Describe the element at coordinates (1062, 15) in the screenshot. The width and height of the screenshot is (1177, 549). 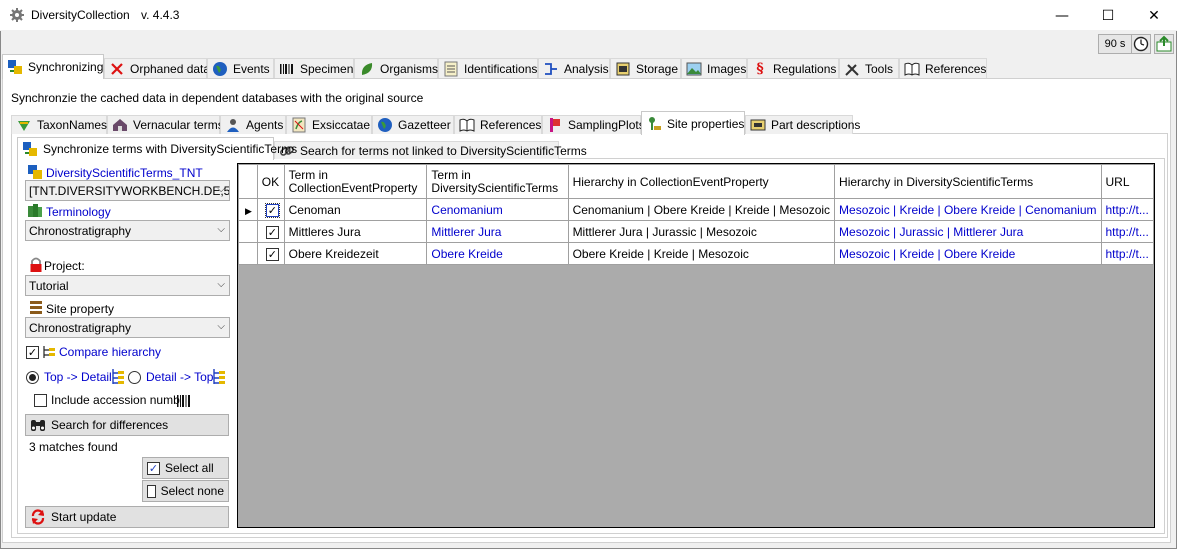
I see `minimize-button: —` at that location.